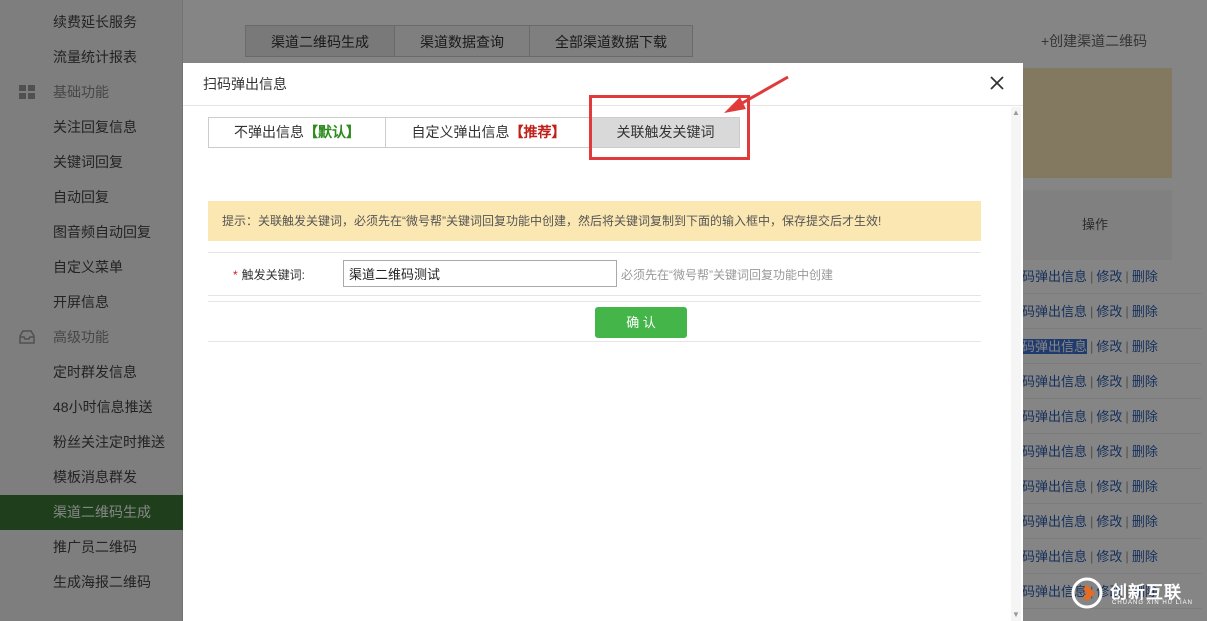 The width and height of the screenshot is (1207, 621). Describe the element at coordinates (641, 322) in the screenshot. I see `confirm-button: 确 认` at that location.